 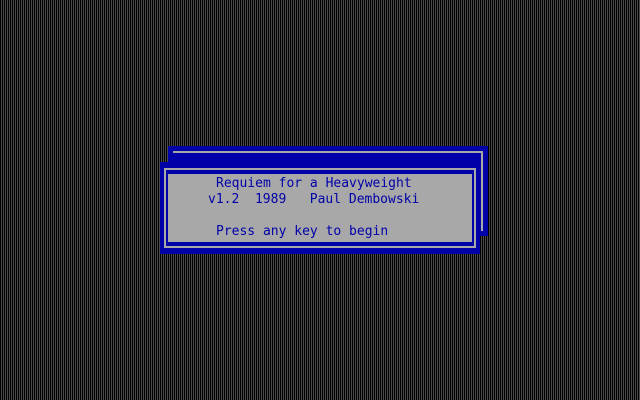 I want to click on version-credit: v1.2 1989 Paul Dembowski, so click(x=314, y=199).